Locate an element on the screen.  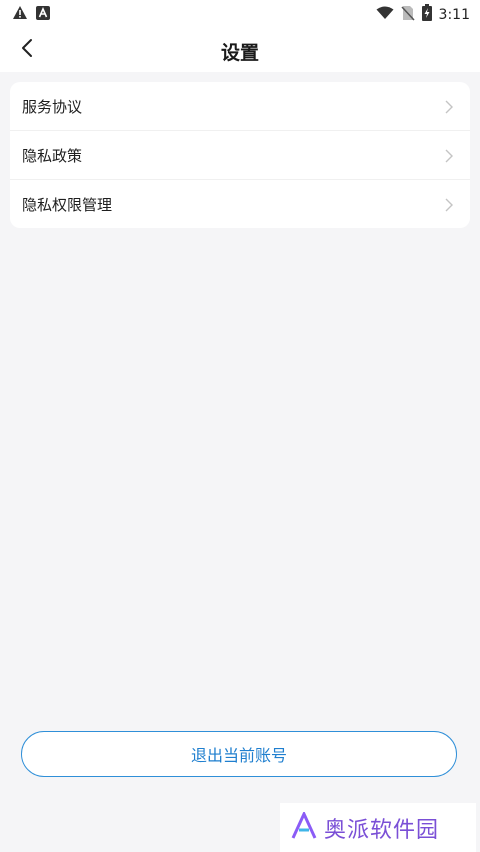
logout-button: 退出当前账号 is located at coordinates (239, 754).